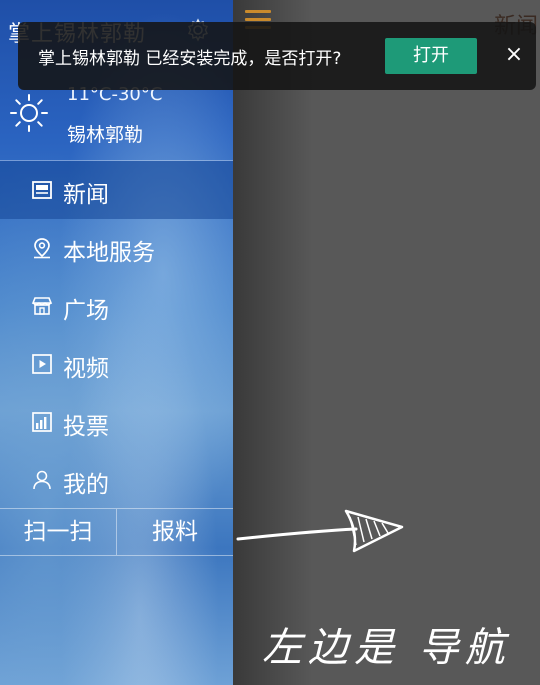 This screenshot has width=540, height=685. I want to click on store-icon, so click(42, 306).